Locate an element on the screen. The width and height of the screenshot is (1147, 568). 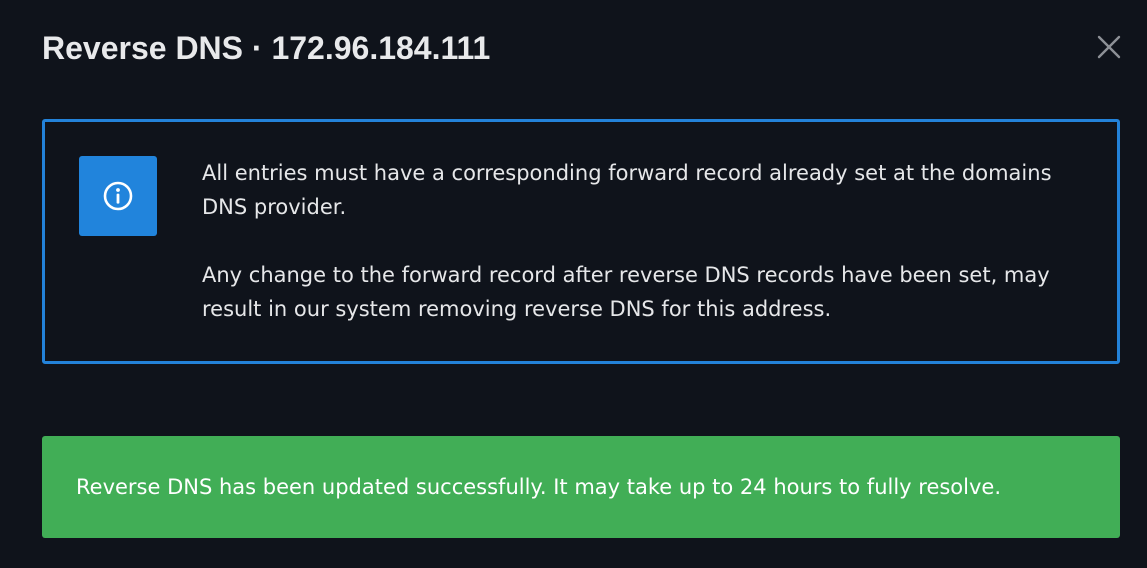
info-circle-icon is located at coordinates (118, 196).